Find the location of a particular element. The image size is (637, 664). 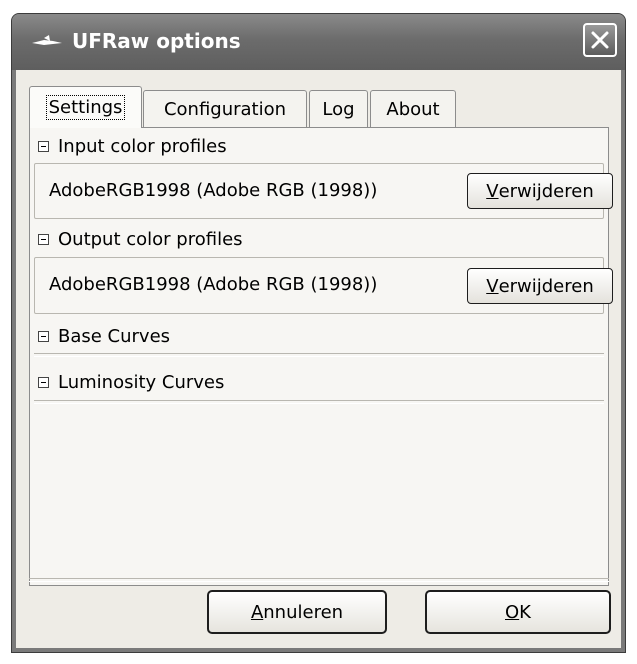

section-title: Luminosity Curves is located at coordinates (141, 382).